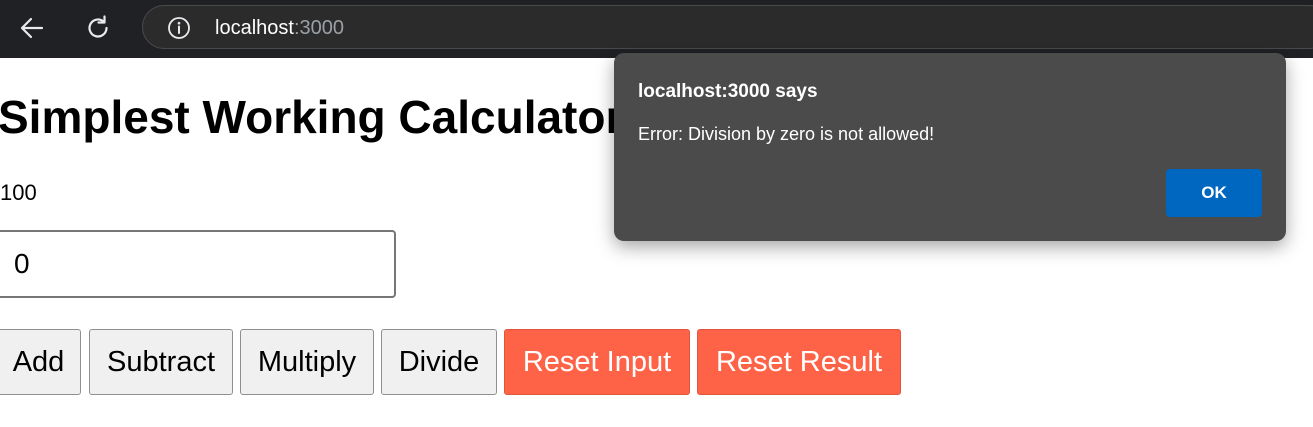  Describe the element at coordinates (40, 362) in the screenshot. I see `add-button: Add` at that location.